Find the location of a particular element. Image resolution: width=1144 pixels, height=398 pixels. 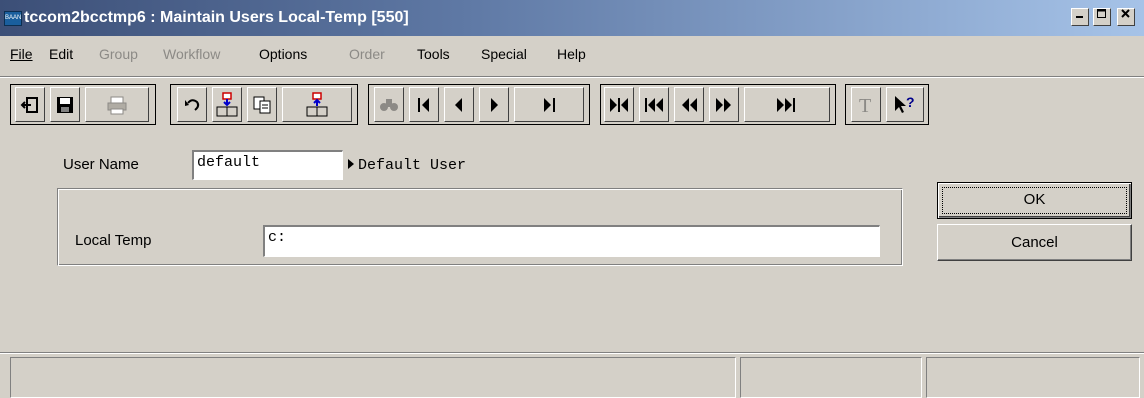

first-group-button is located at coordinates (619, 104).